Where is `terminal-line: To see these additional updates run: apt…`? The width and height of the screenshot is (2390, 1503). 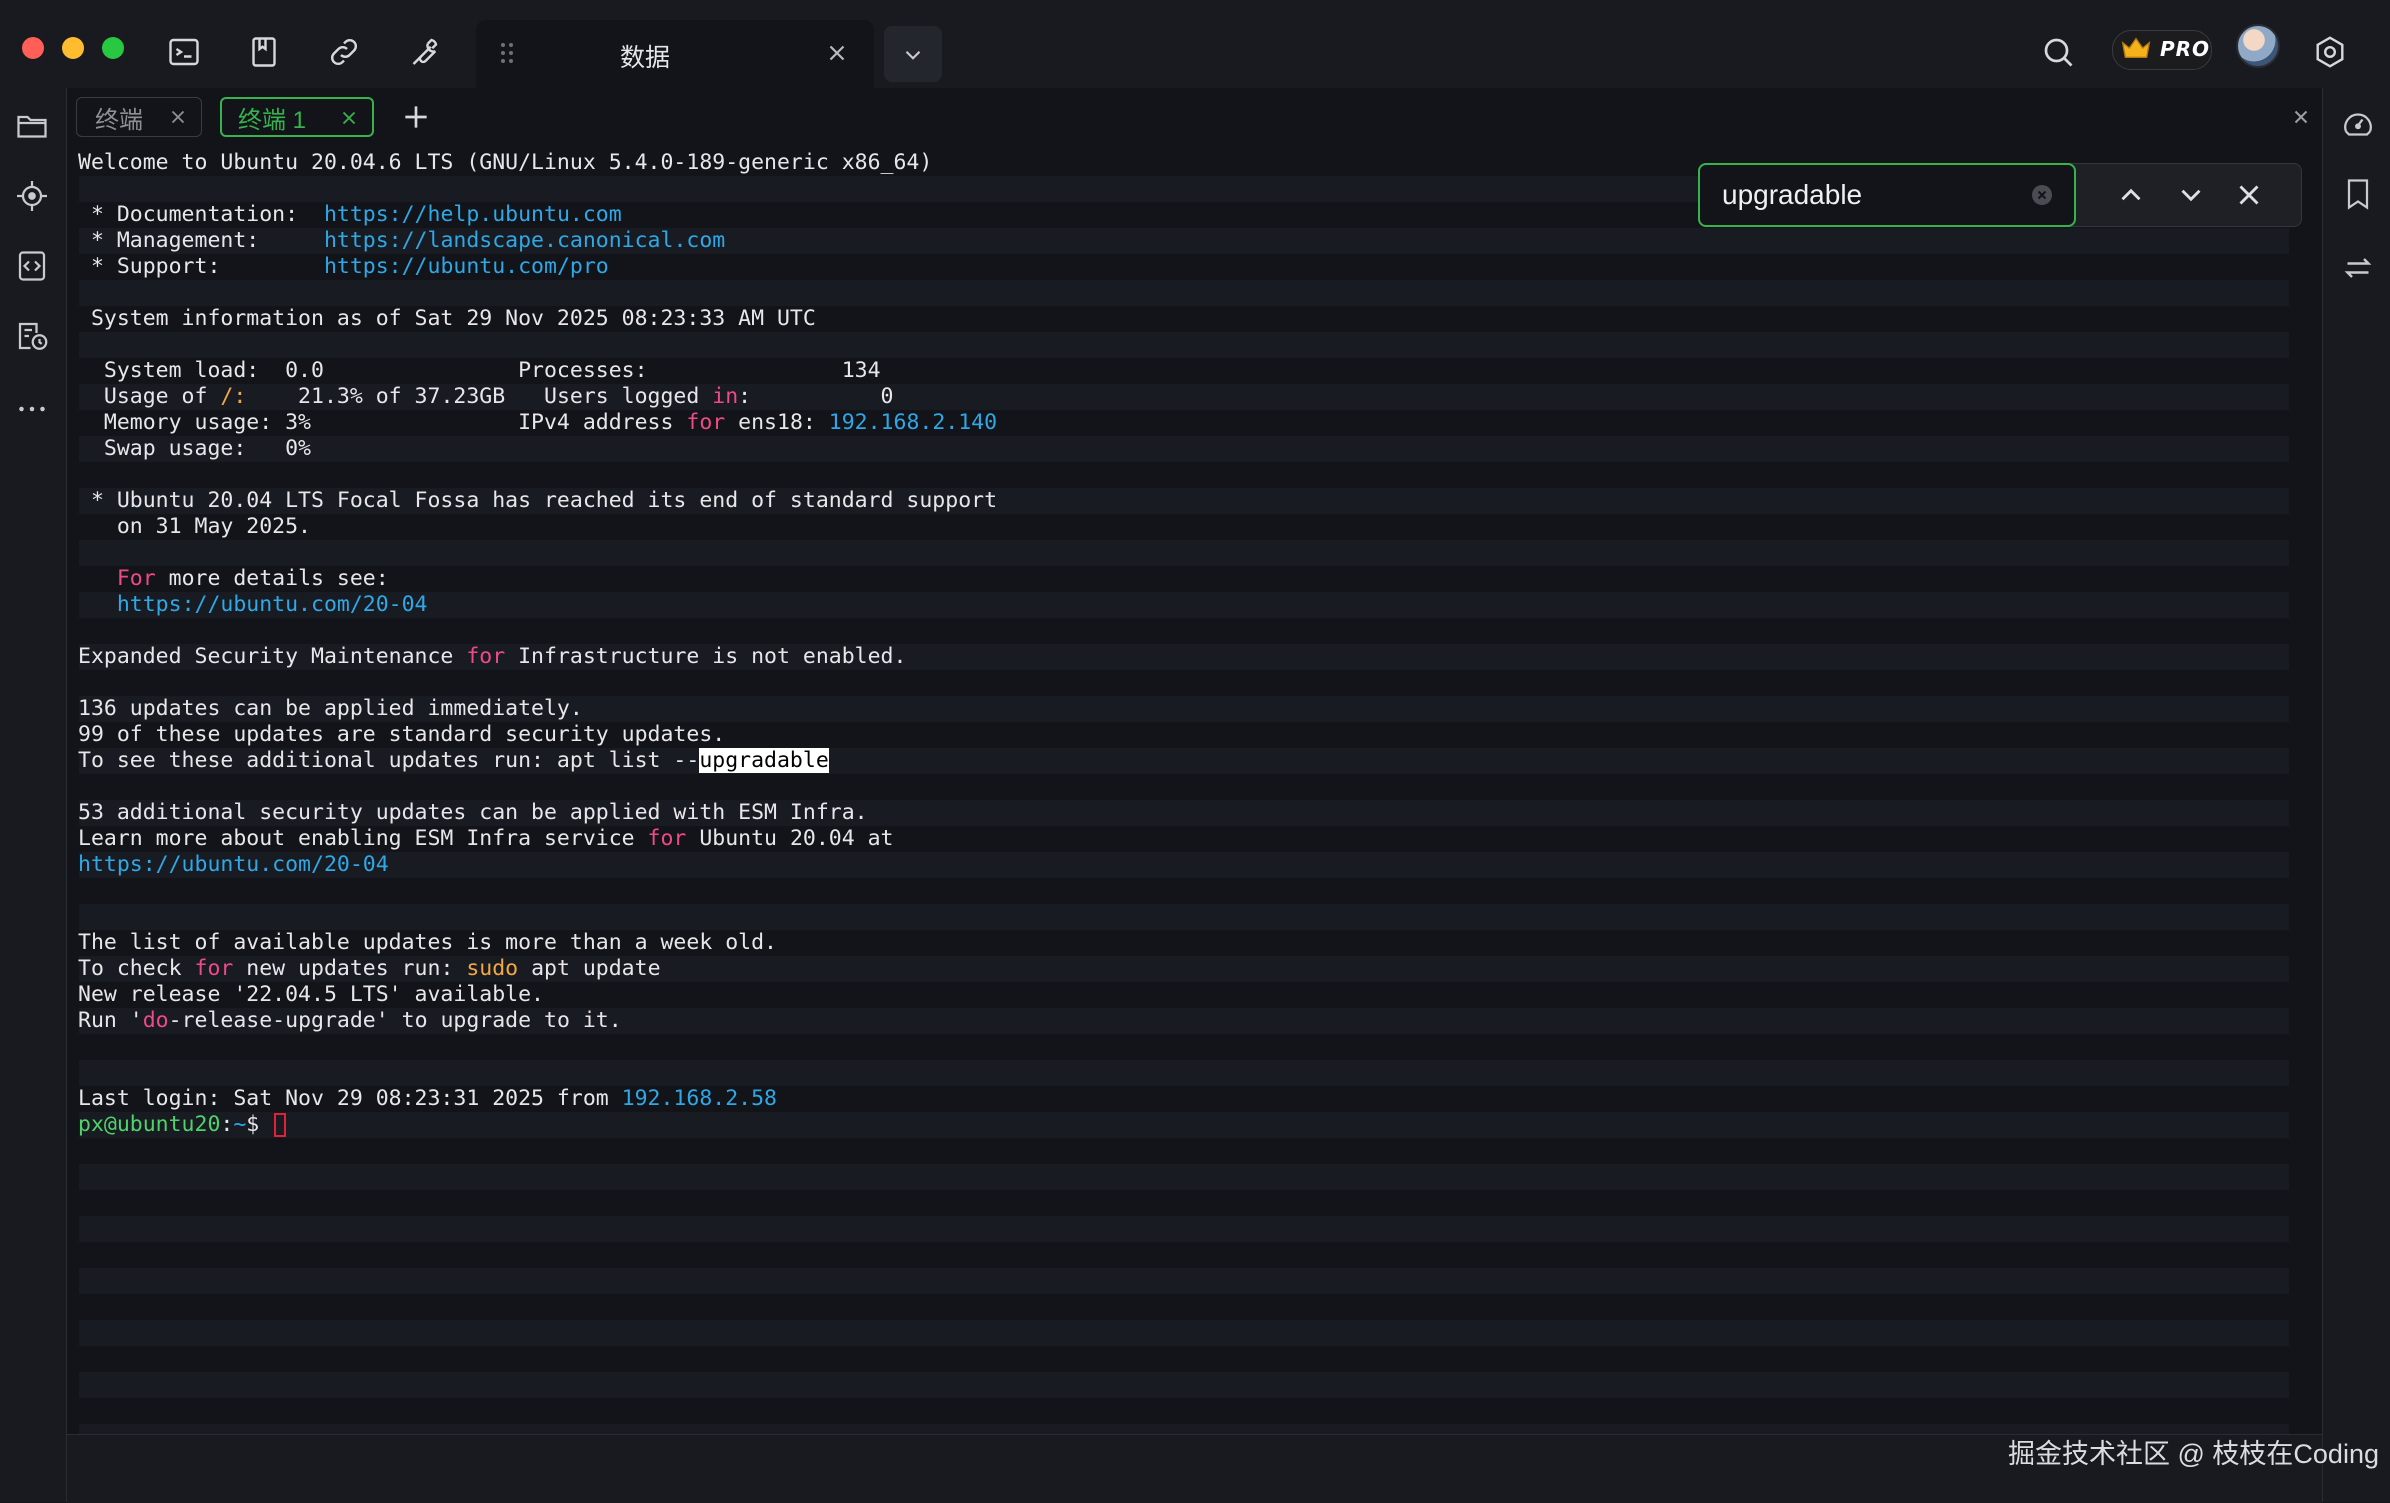
terminal-line: To see these additional updates run: apt… is located at coordinates (453, 761).